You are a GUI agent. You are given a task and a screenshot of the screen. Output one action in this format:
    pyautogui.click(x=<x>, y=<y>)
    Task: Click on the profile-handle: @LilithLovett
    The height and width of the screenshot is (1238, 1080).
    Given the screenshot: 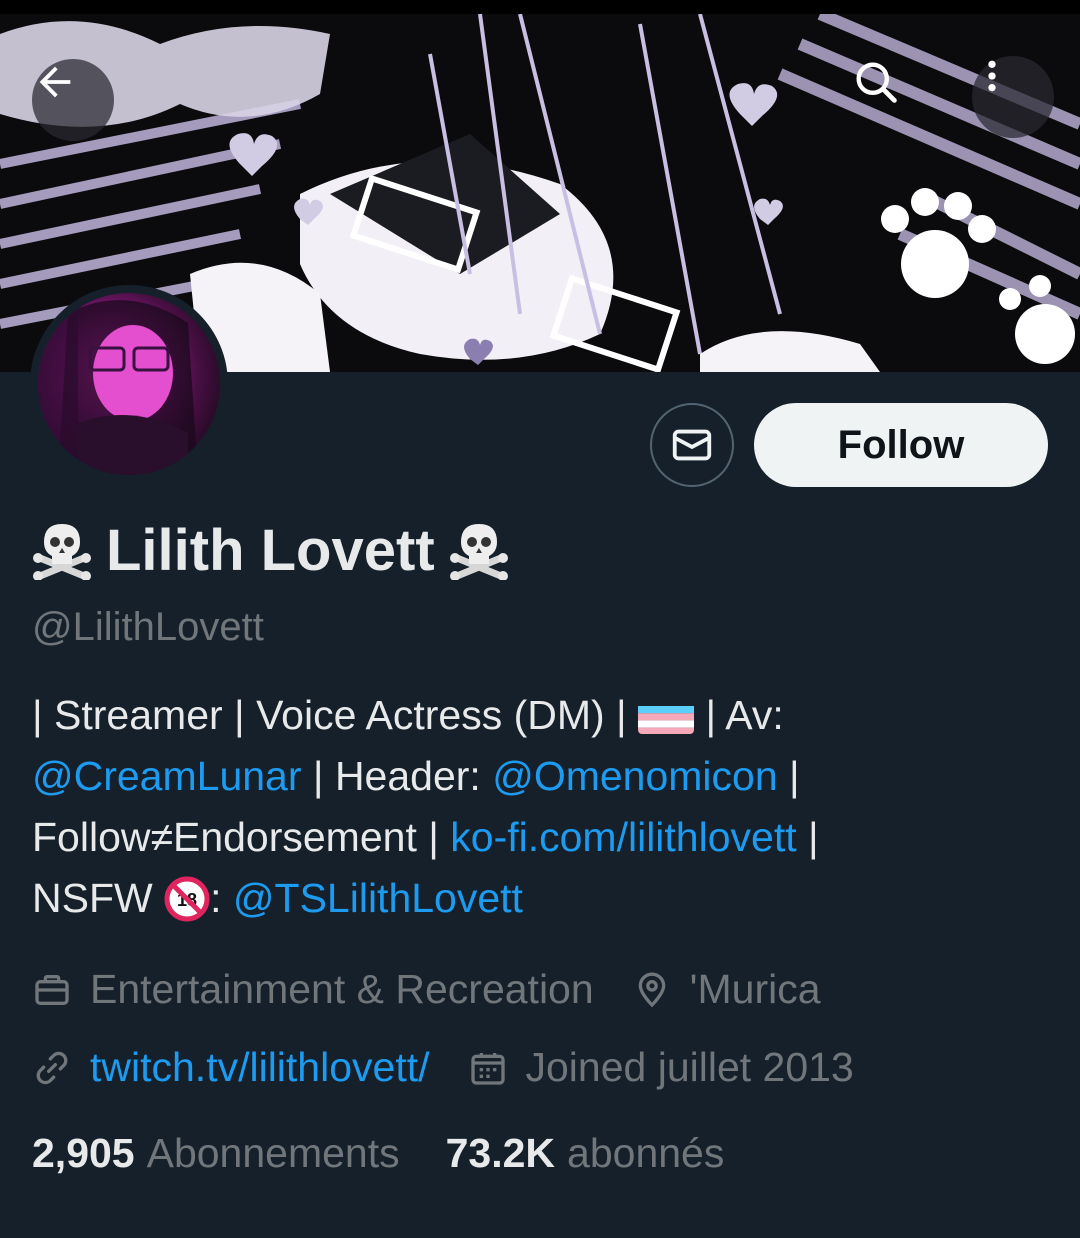 What is the action you would take?
    pyautogui.click(x=148, y=627)
    